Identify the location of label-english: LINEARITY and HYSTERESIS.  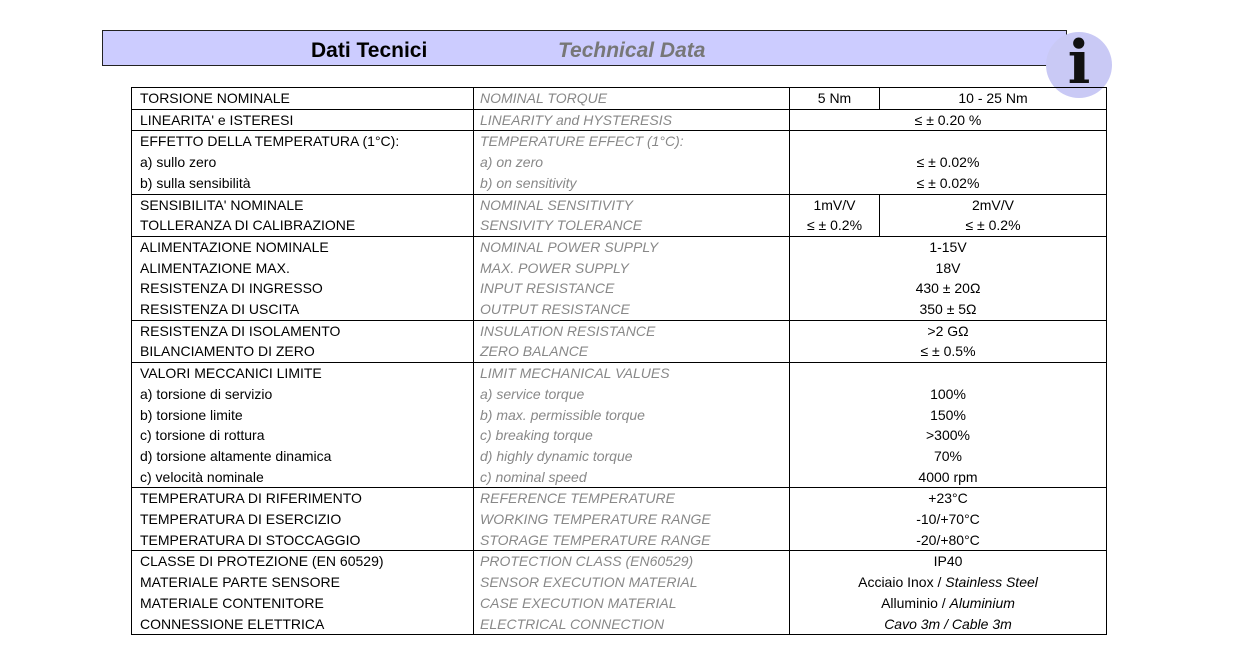
(631, 119).